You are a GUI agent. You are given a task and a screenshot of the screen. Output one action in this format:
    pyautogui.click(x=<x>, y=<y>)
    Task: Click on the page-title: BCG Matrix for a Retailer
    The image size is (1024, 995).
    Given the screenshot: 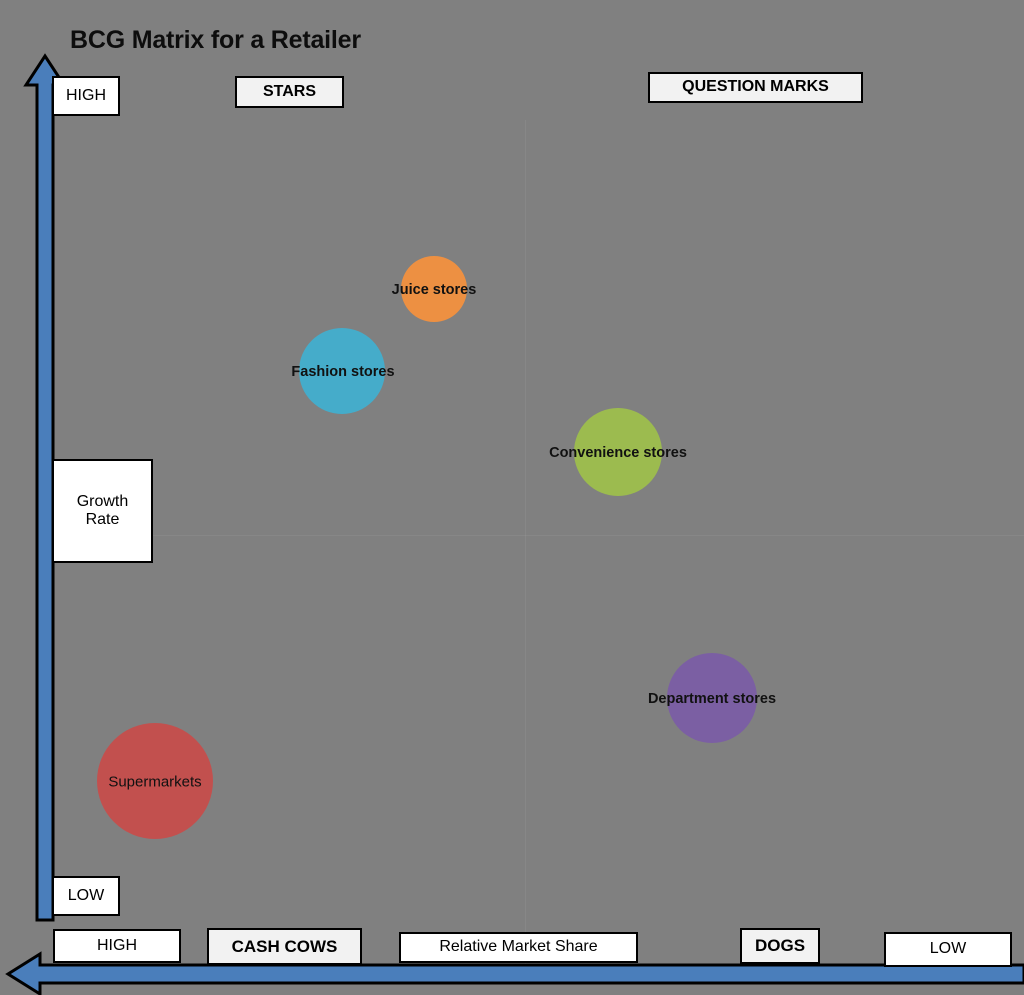 What is the action you would take?
    pyautogui.click(x=215, y=40)
    